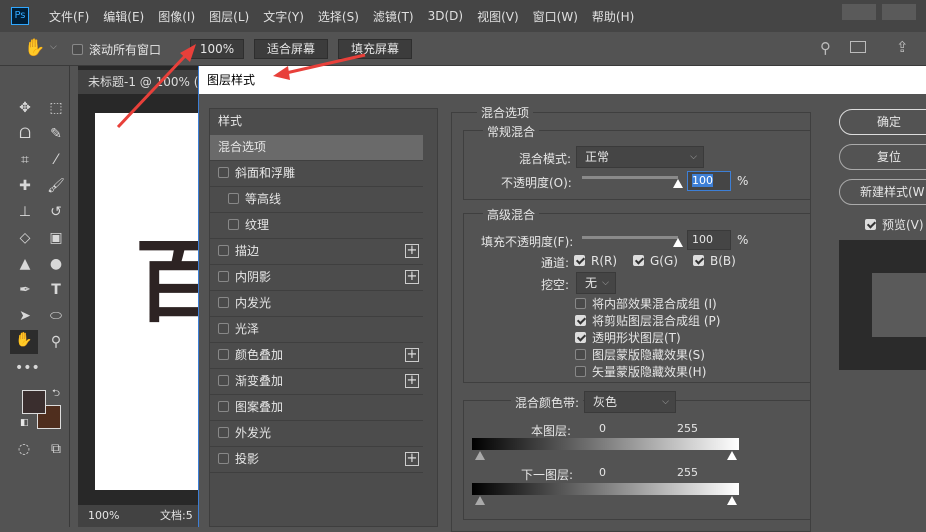 The height and width of the screenshot is (532, 926). What do you see at coordinates (56, 342) in the screenshot?
I see `zoom-tool-icon: ⚲` at bounding box center [56, 342].